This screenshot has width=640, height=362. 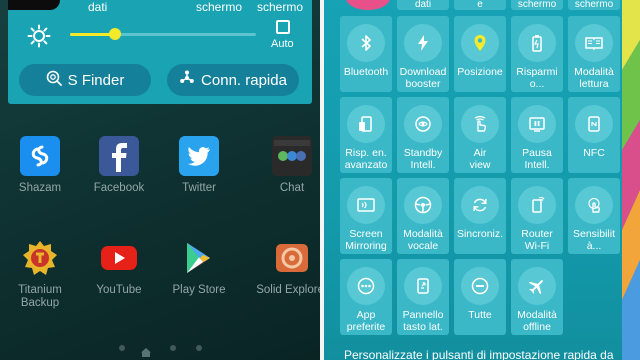 What do you see at coordinates (366, 135) in the screenshot?
I see `tile-ultra-power-saving: Risp. en. avanzato` at bounding box center [366, 135].